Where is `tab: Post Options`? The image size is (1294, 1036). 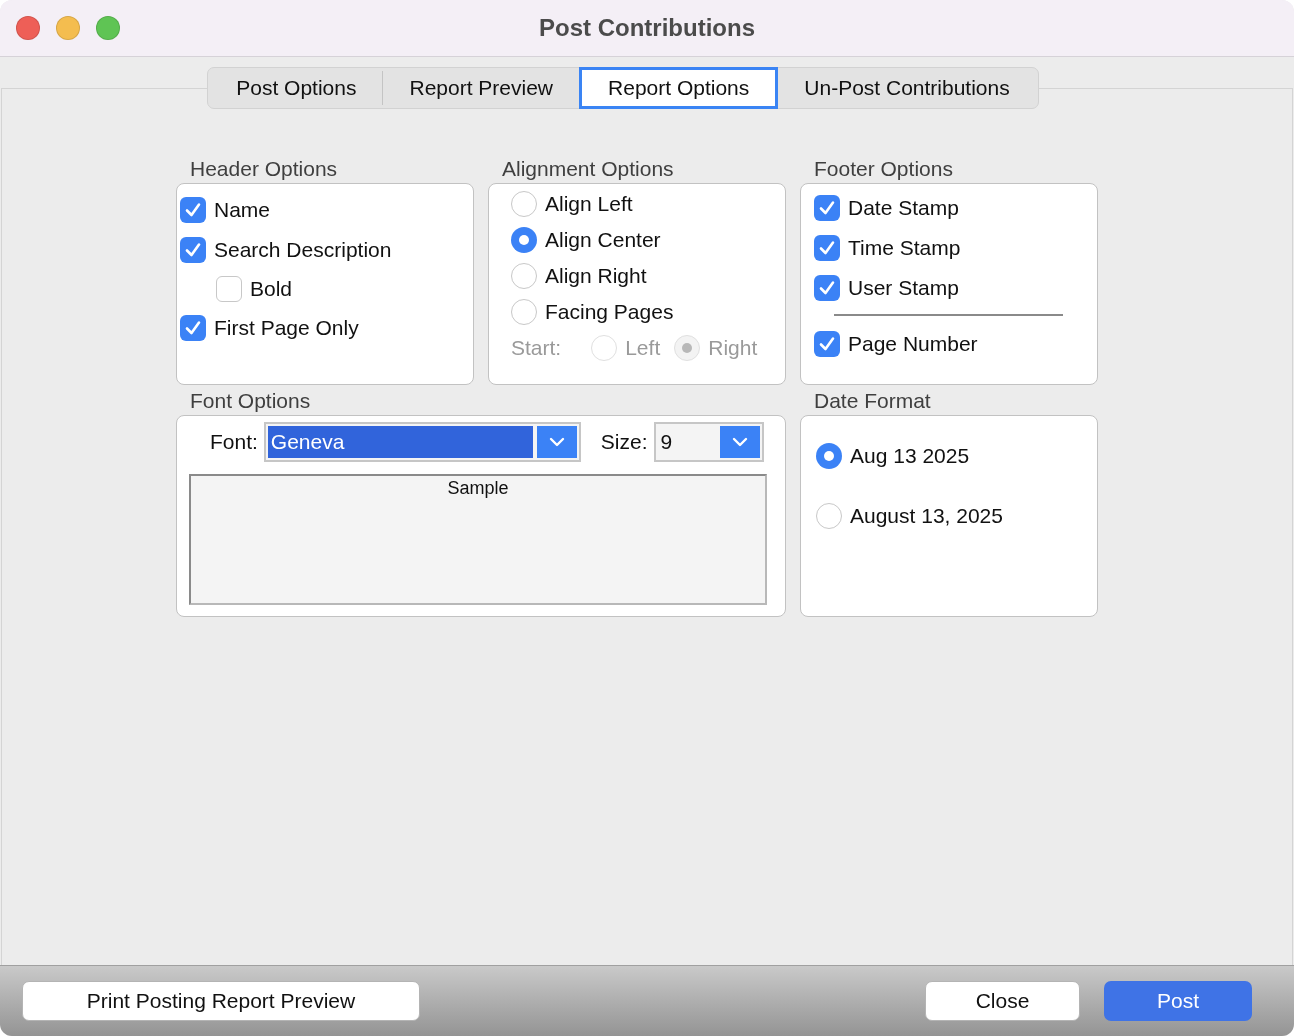
tab: Post Options is located at coordinates (297, 88).